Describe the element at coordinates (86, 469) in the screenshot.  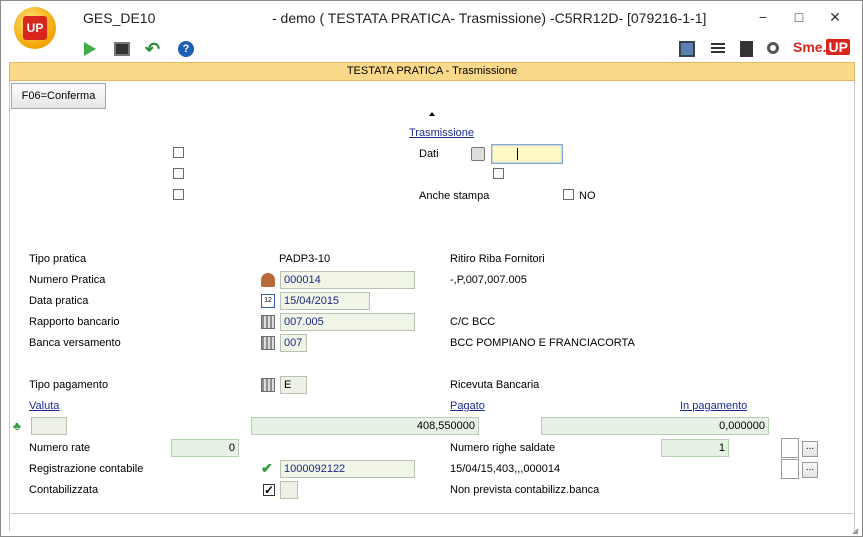
I see `registrazione-contabile-label: Registrazione contabile` at that location.